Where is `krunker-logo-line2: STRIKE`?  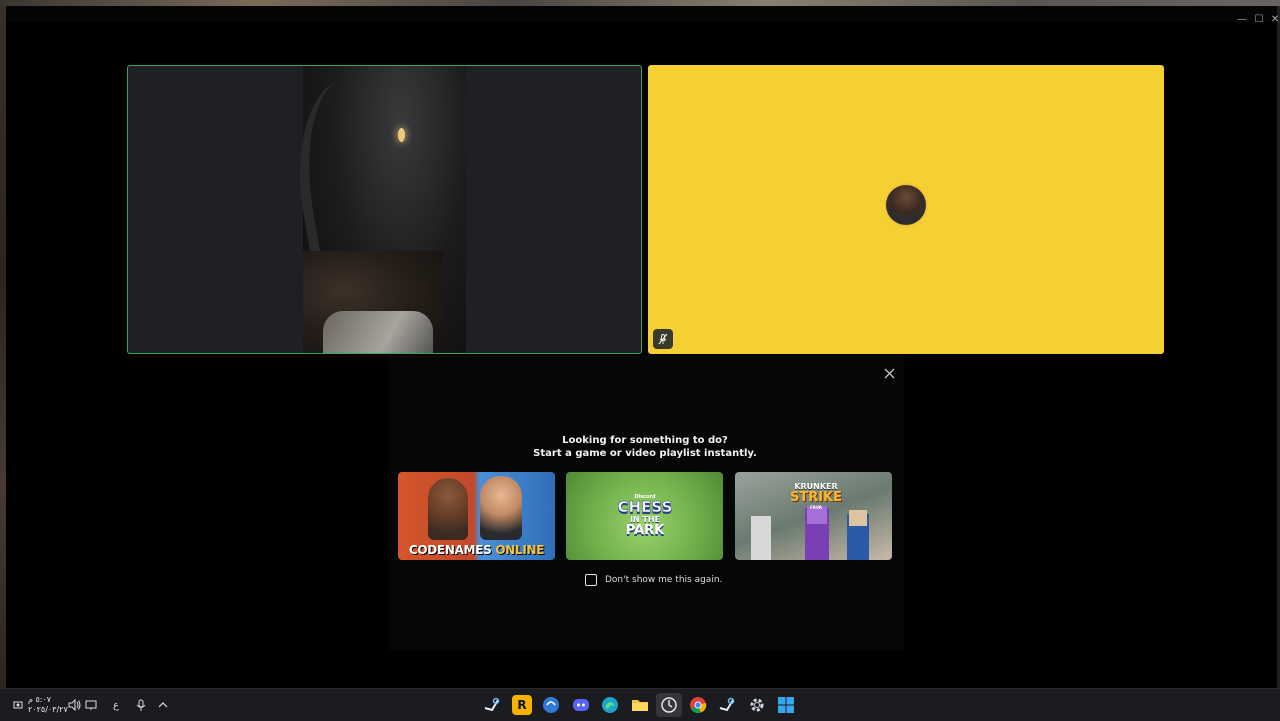 krunker-logo-line2: STRIKE is located at coordinates (816, 497).